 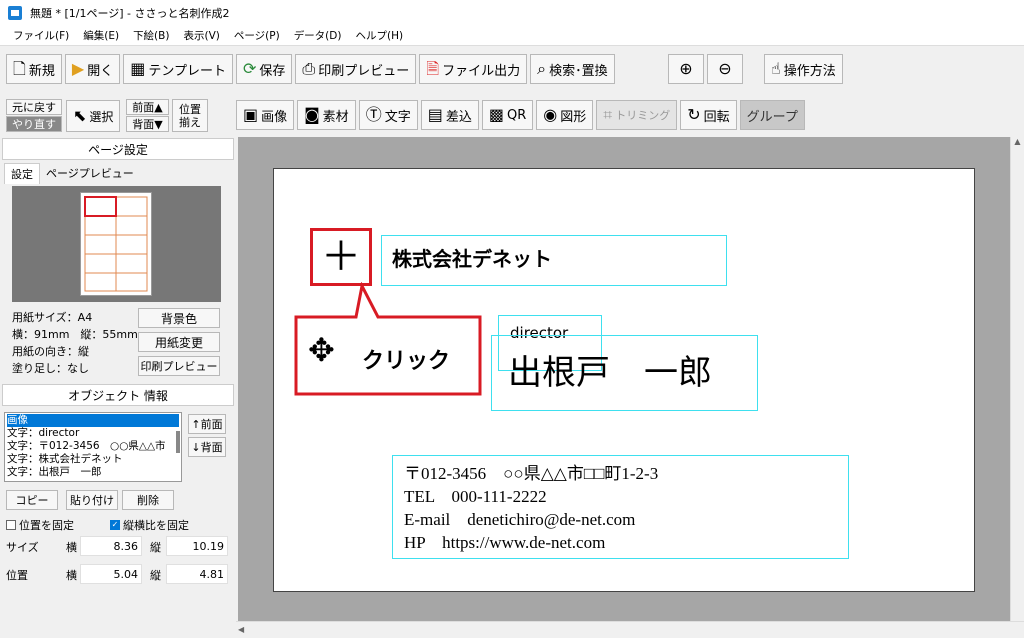 What do you see at coordinates (34, 107) in the screenshot?
I see `undo-button: 元に戻す` at bounding box center [34, 107].